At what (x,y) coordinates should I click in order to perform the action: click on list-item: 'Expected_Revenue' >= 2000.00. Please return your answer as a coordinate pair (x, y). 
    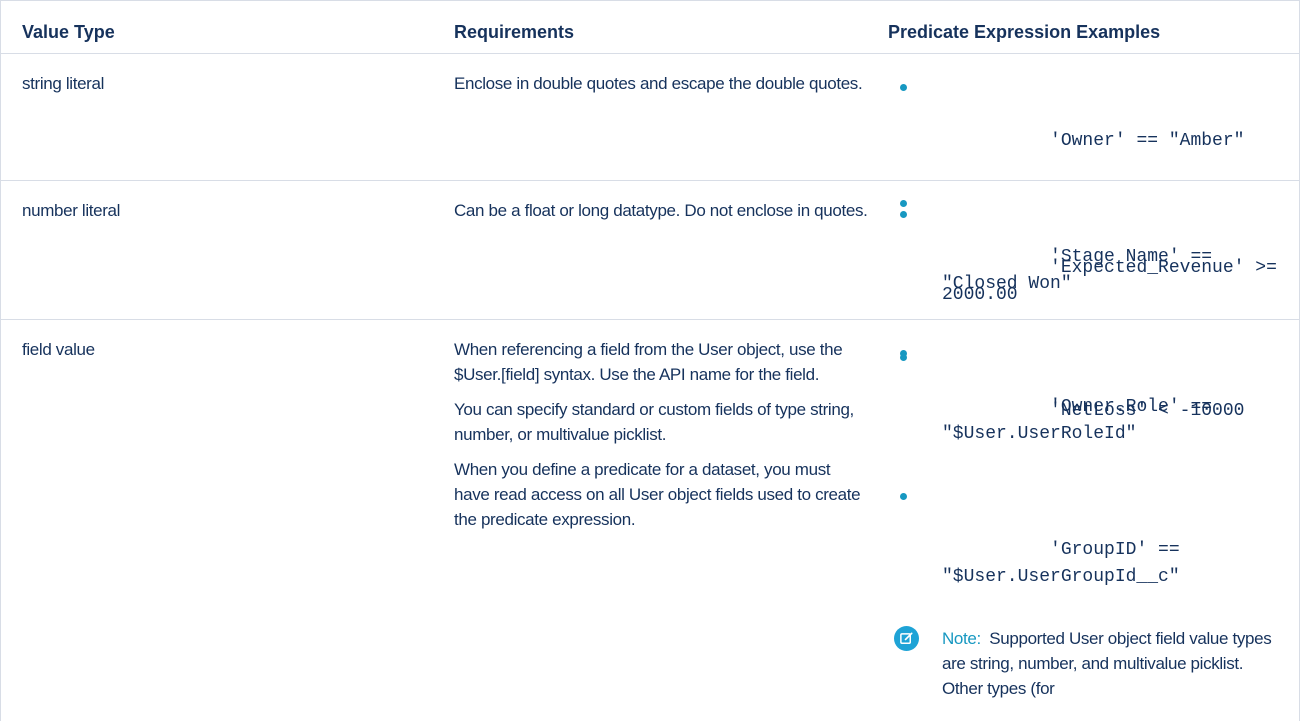
    Looking at the image, I should click on (1086, 268).